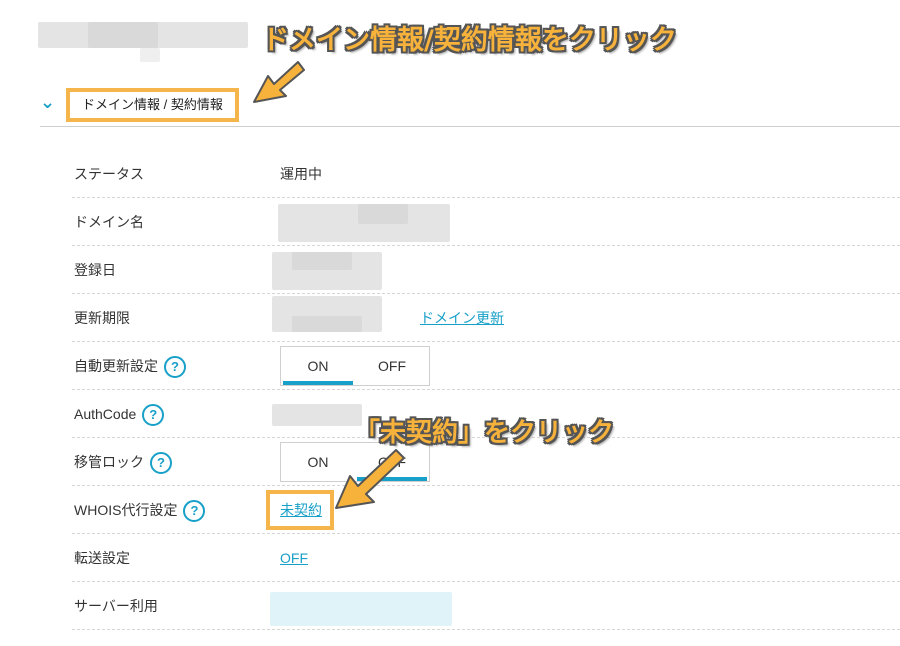 This screenshot has width=900, height=646. I want to click on toggle-on-option: ON, so click(318, 366).